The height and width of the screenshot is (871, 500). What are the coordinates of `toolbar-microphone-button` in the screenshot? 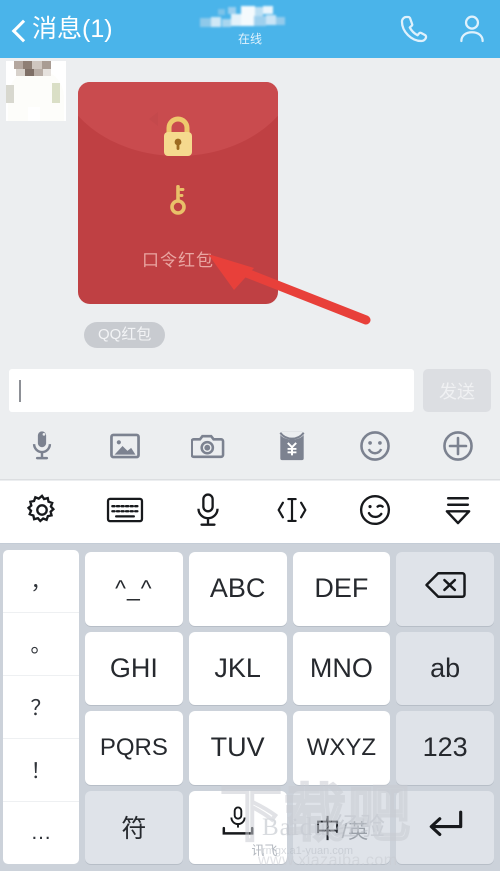 It's located at (41, 448).